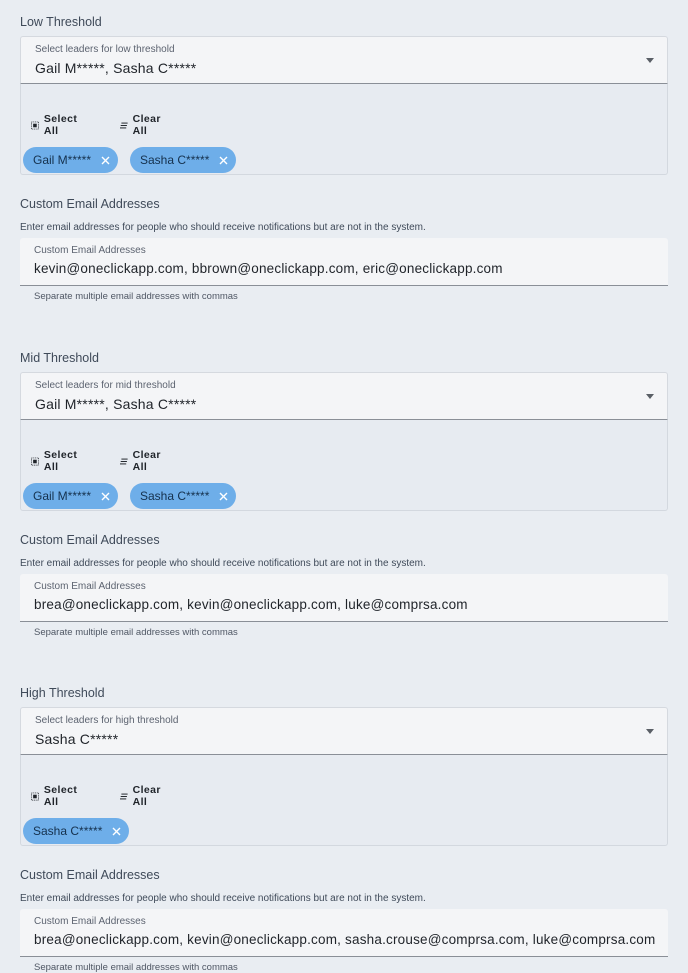  I want to click on select-label: Select leaders for low threshold, so click(105, 49).